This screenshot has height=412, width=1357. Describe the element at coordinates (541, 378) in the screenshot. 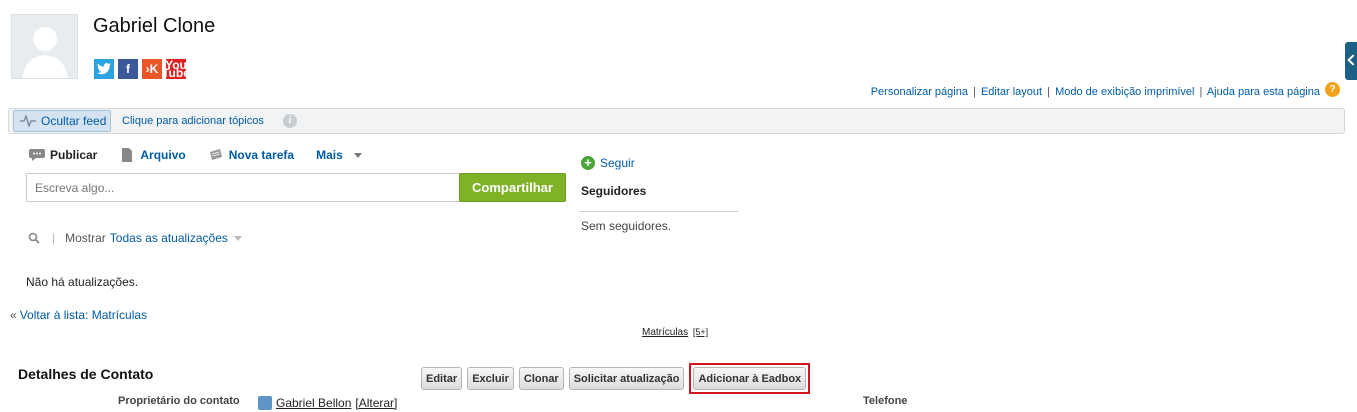

I see `clone-button: Clonar` at that location.